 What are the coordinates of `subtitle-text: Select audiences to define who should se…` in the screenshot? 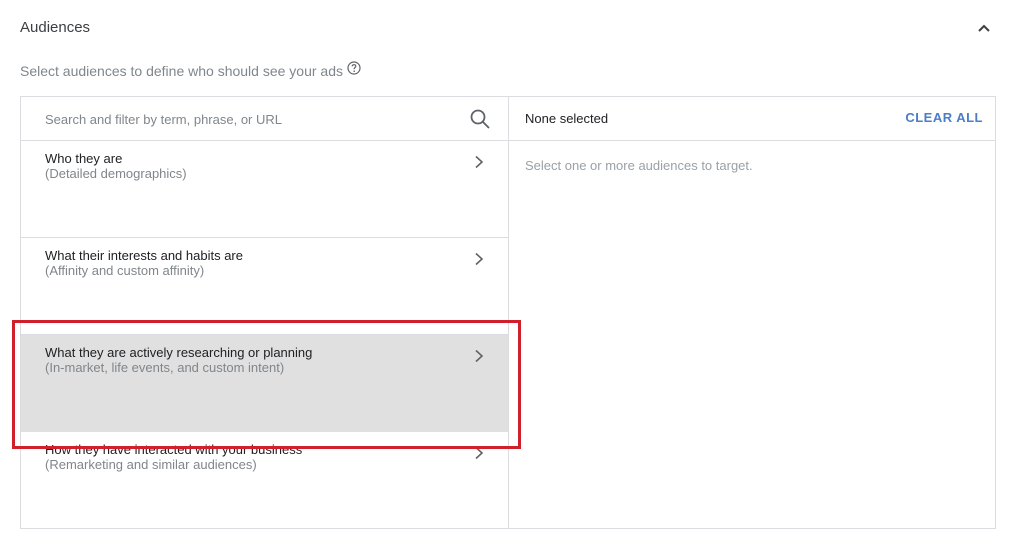 It's located at (181, 71).